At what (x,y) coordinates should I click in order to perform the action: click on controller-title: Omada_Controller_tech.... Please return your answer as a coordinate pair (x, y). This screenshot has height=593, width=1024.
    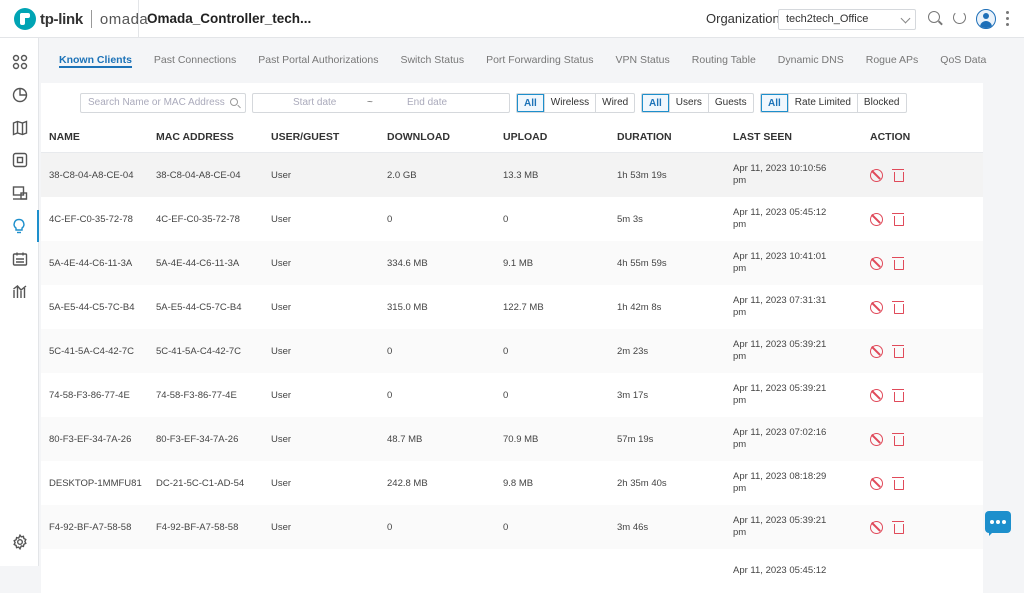
    Looking at the image, I should click on (224, 19).